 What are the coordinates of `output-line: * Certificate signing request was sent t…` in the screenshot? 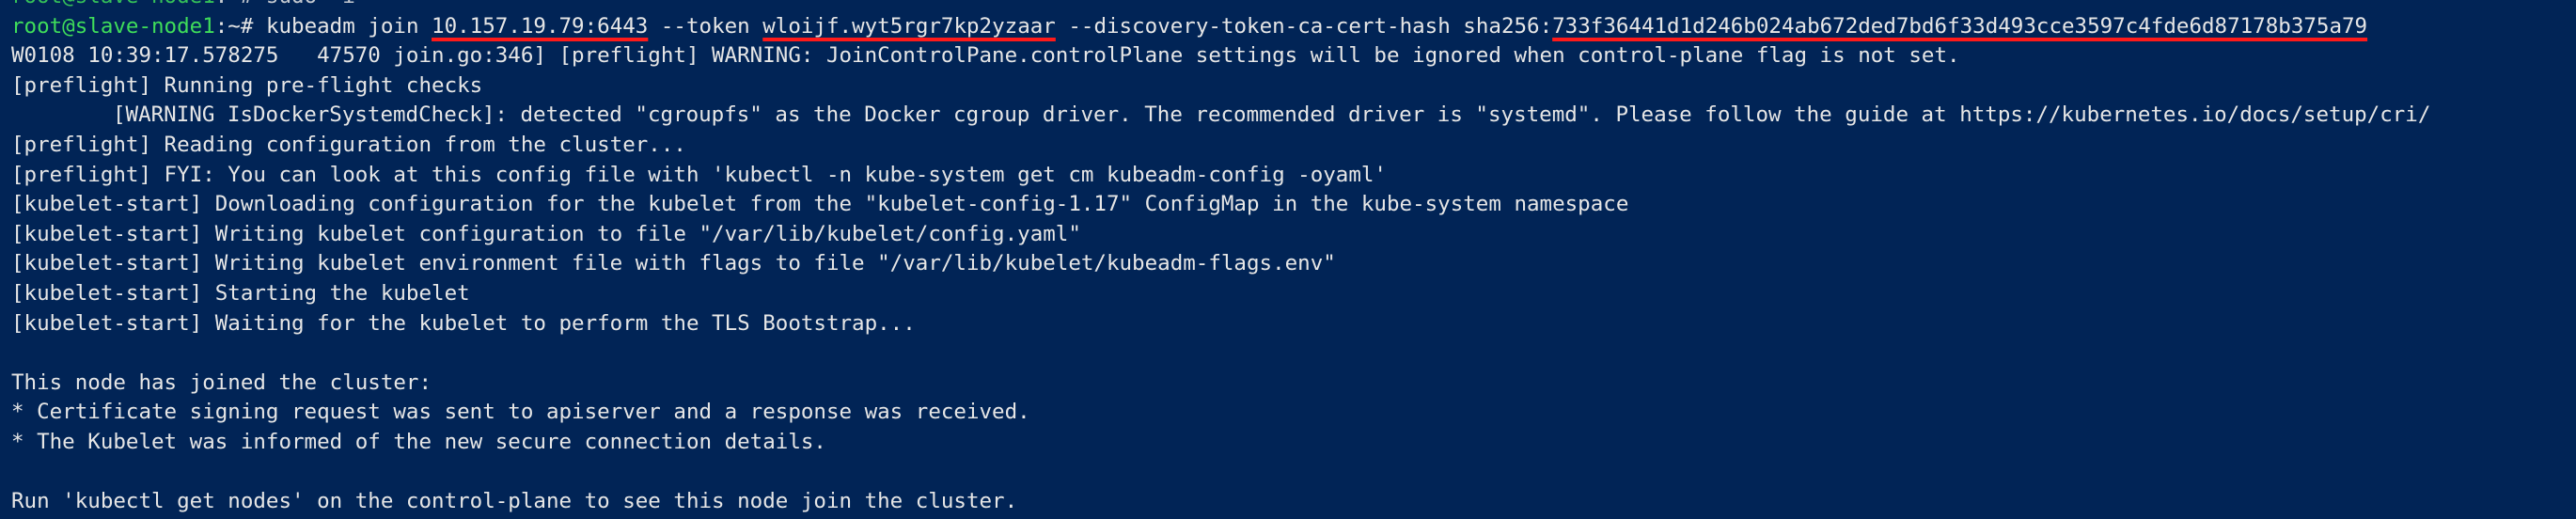 It's located at (520, 412).